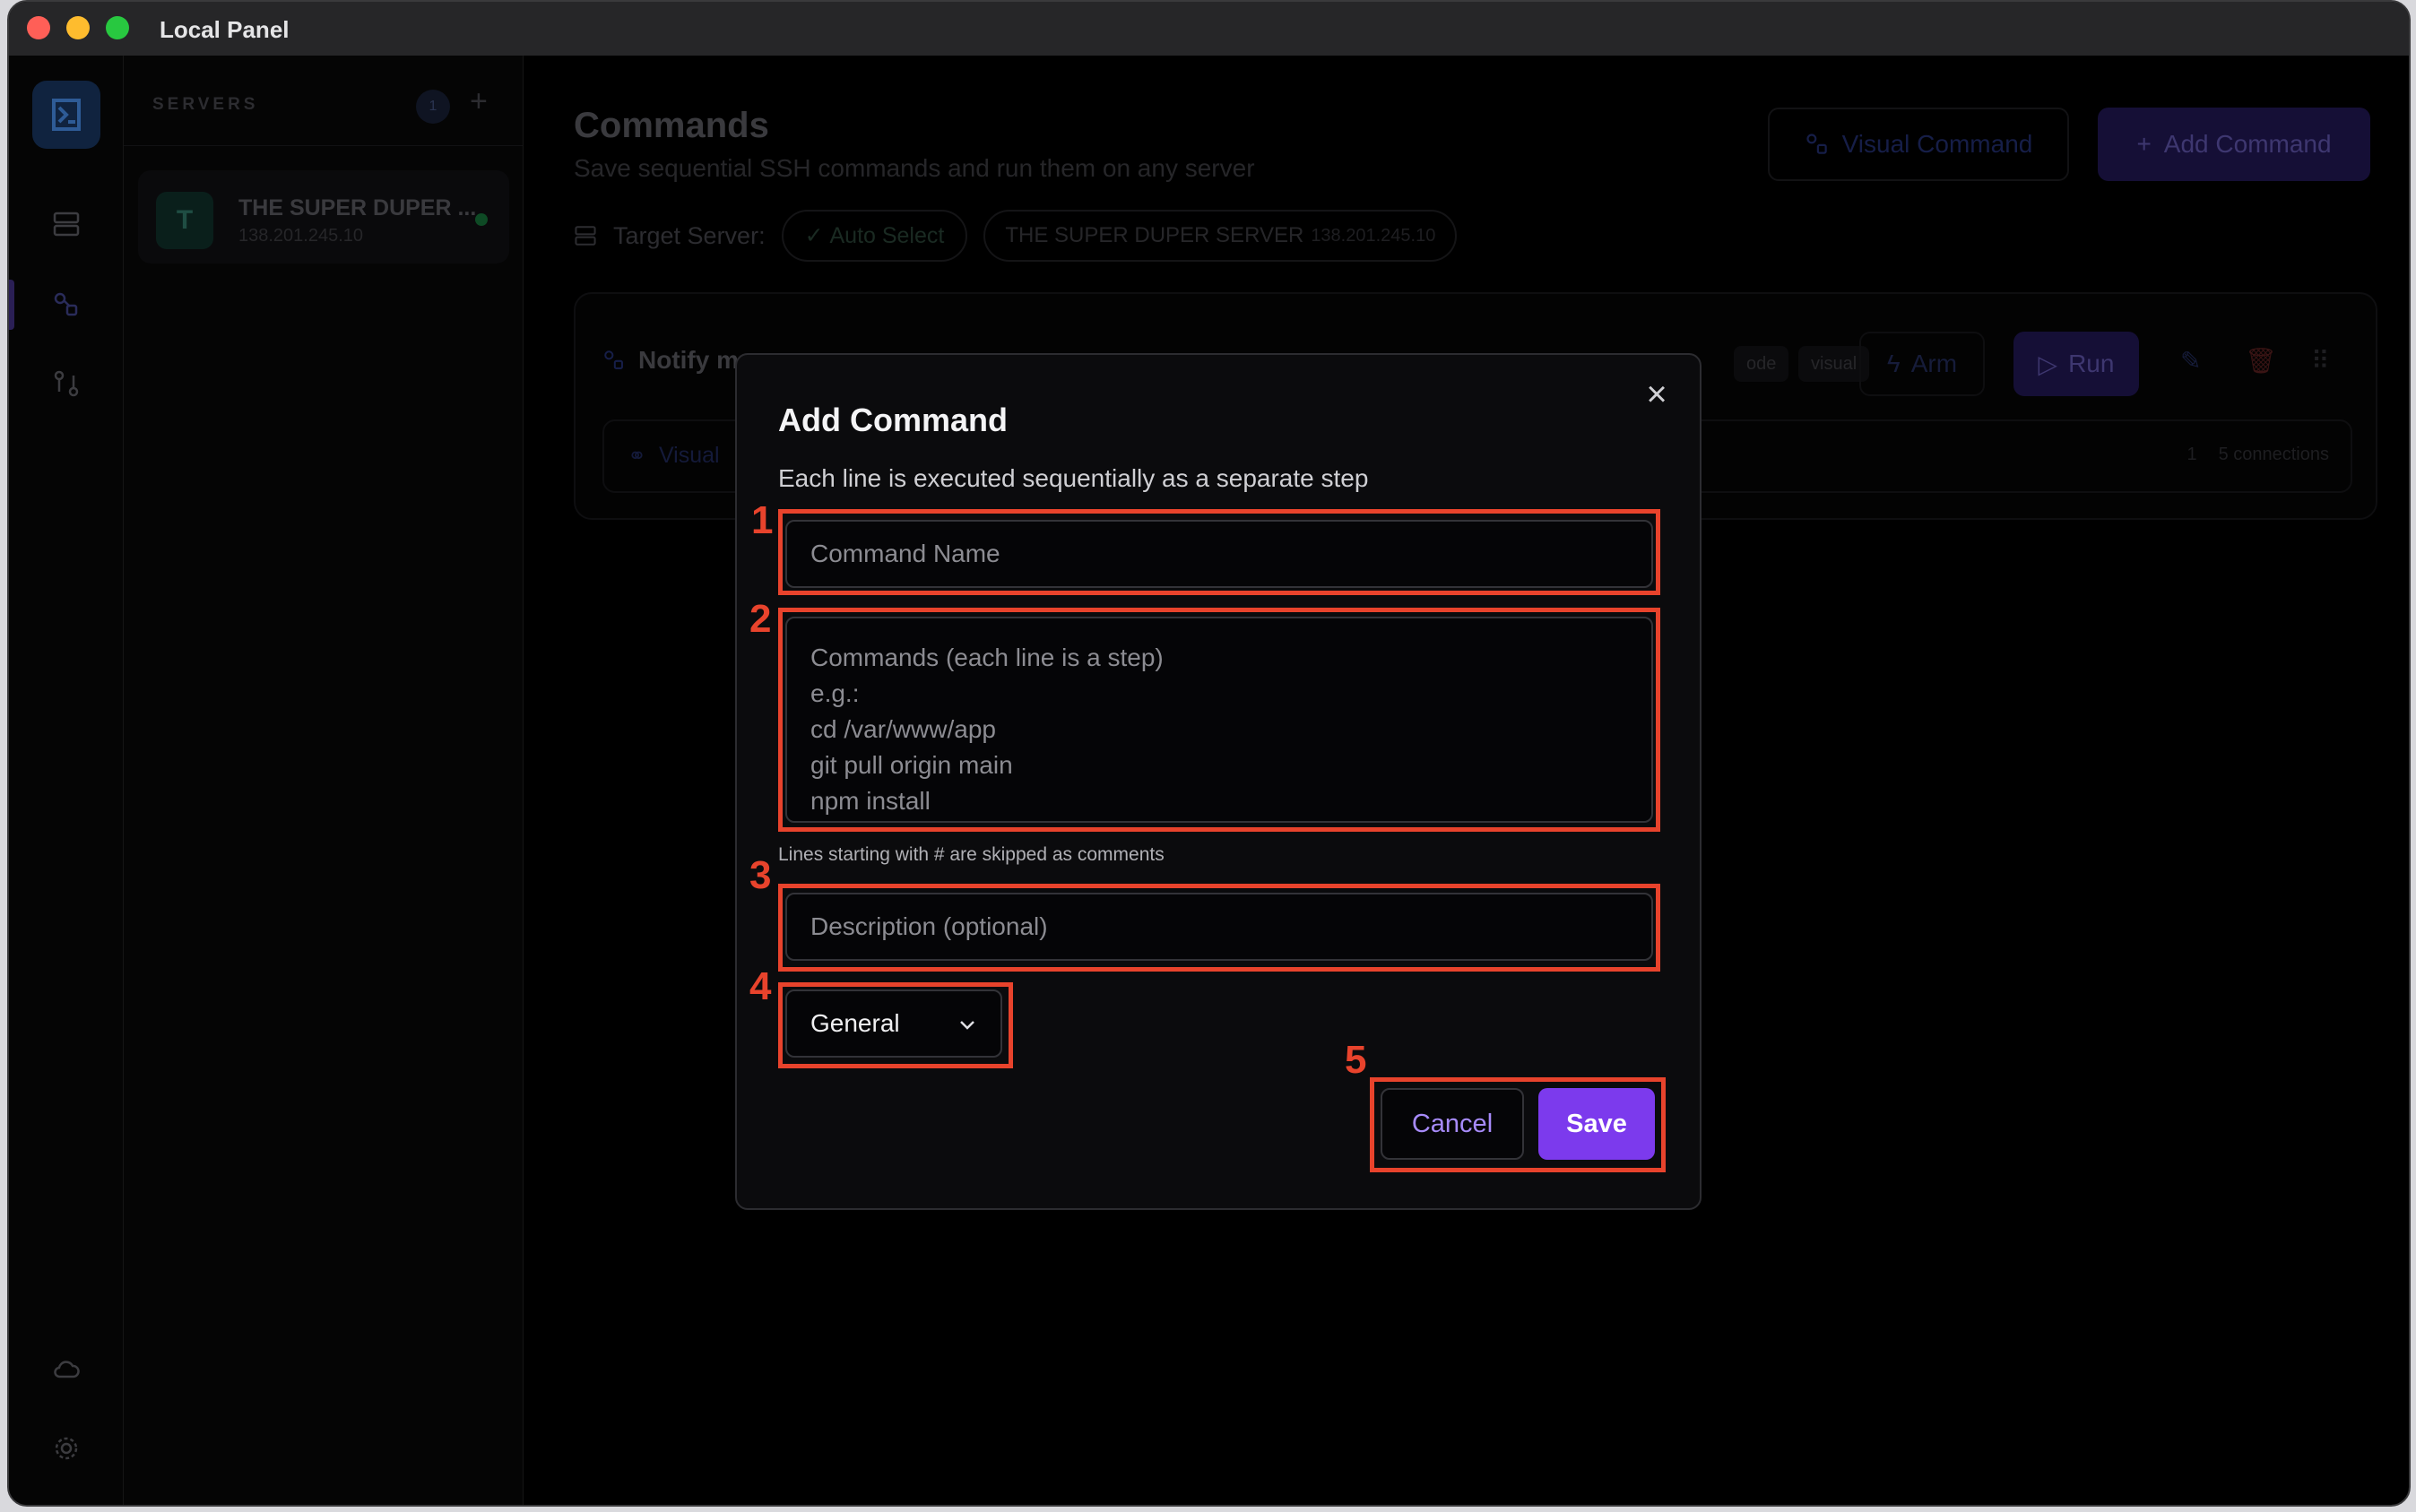 The image size is (2416, 1512). I want to click on arm-button: ϟ Arm, so click(1922, 364).